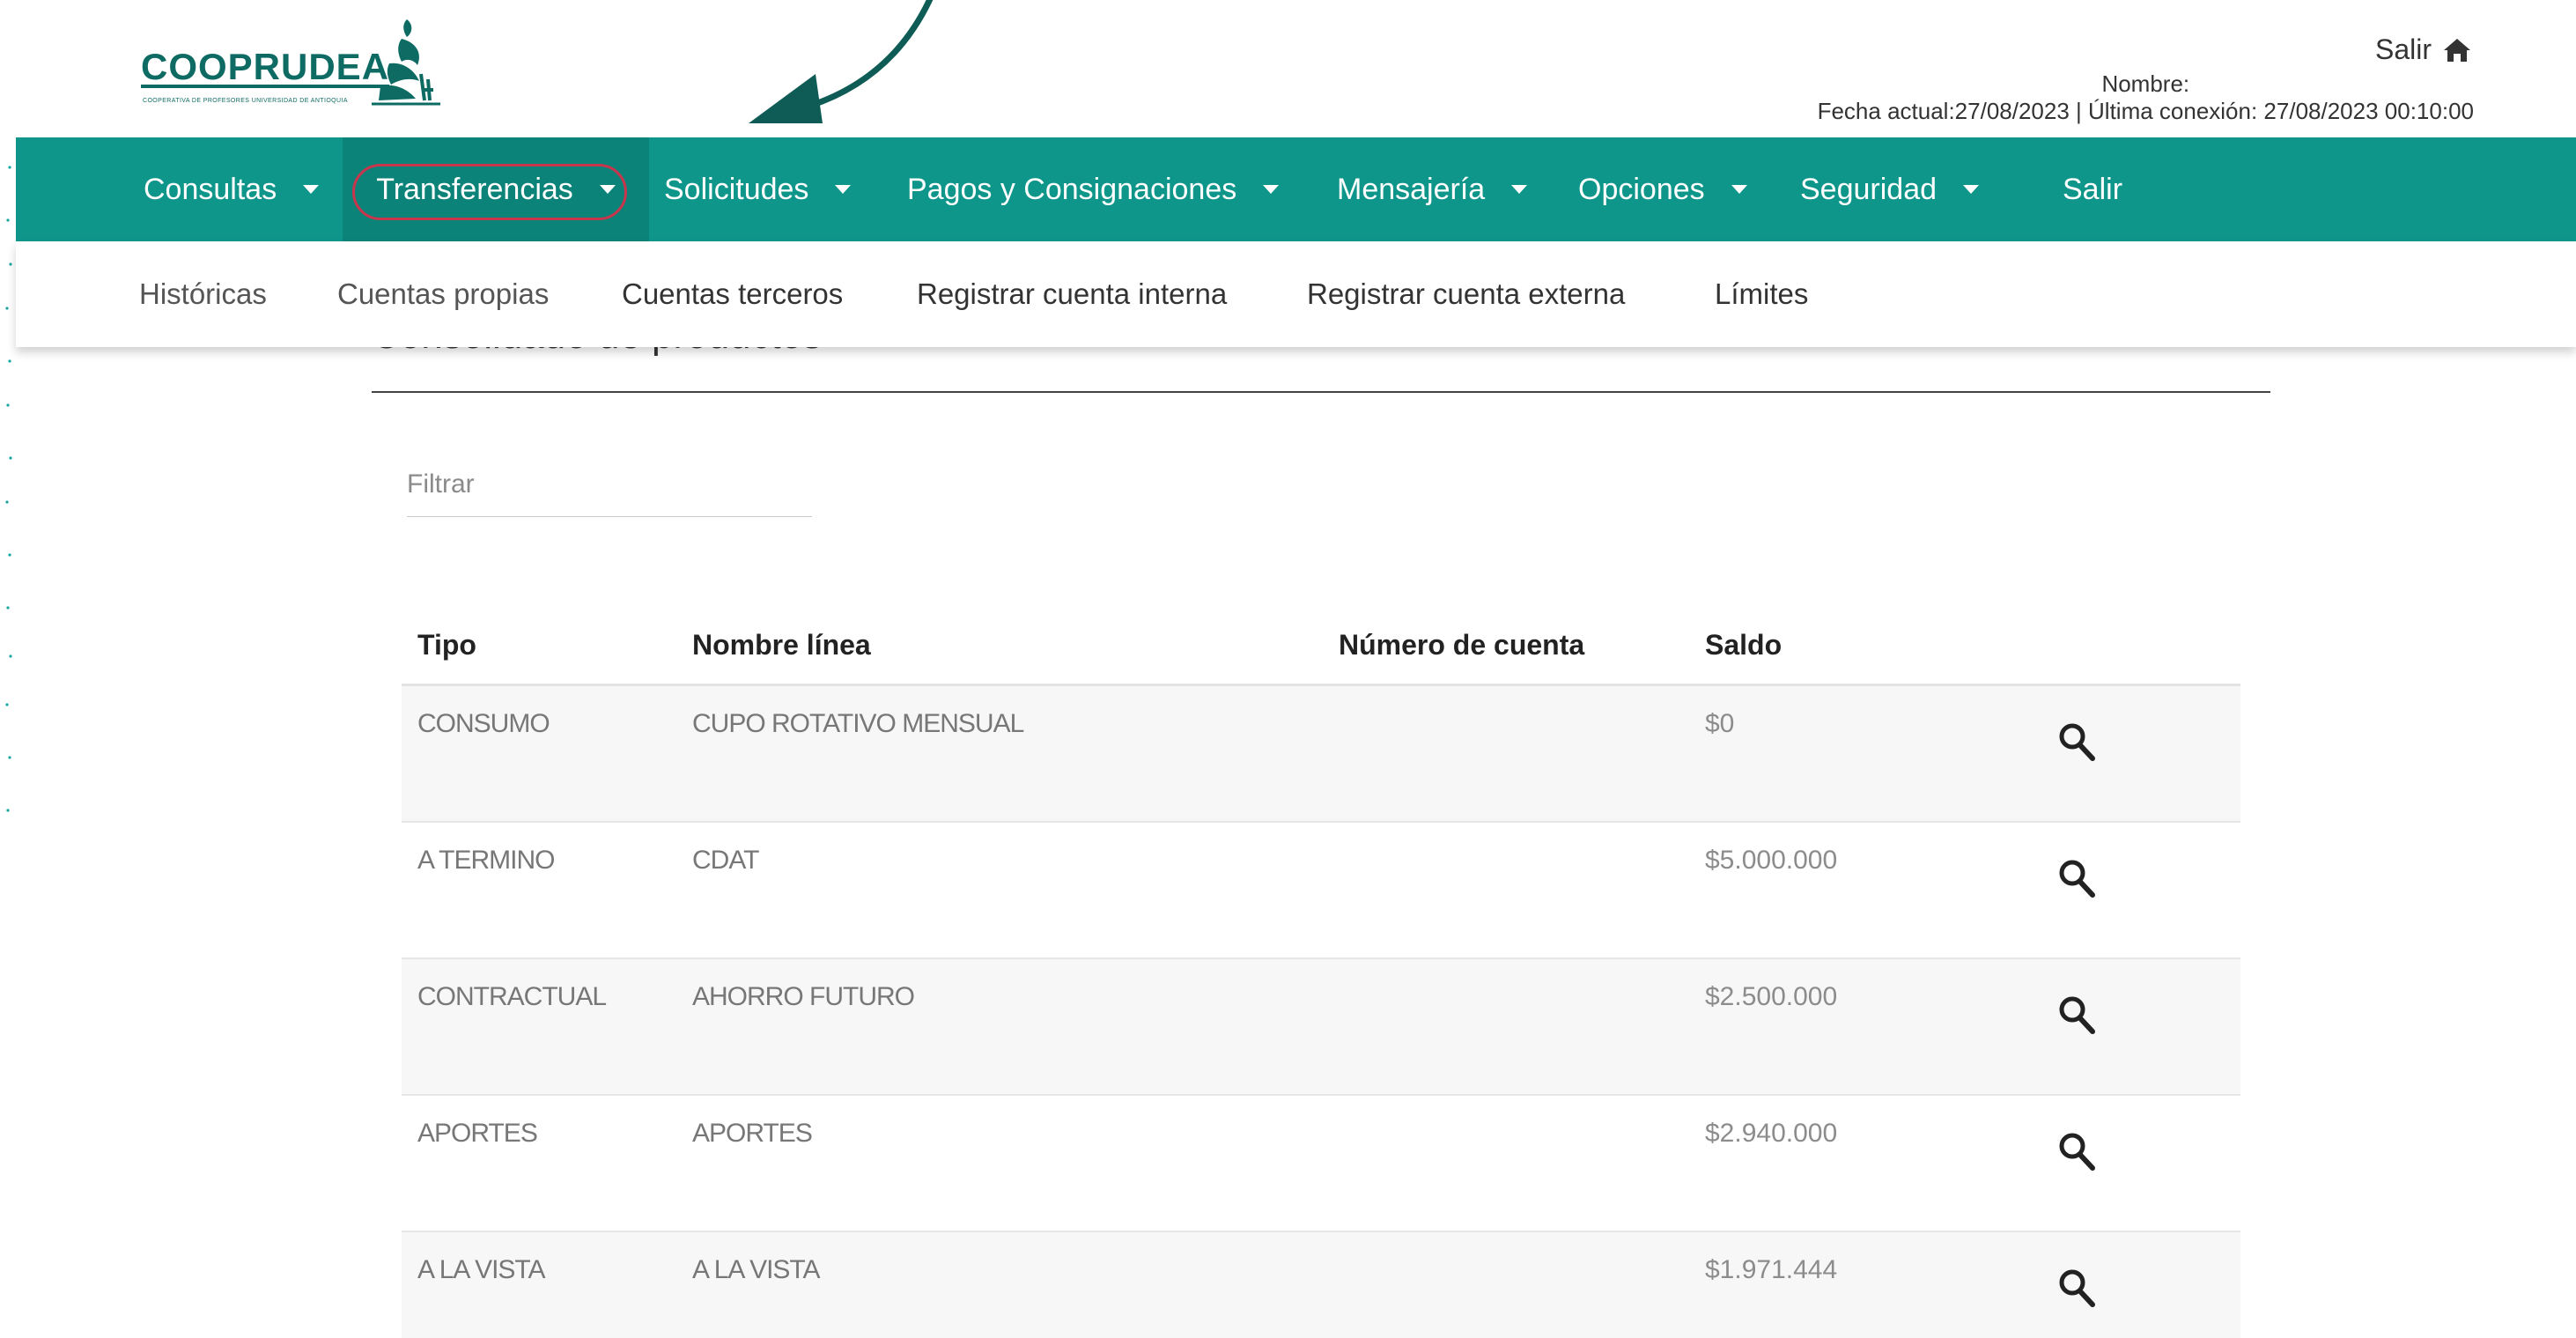 Image resolution: width=2576 pixels, height=1338 pixels. I want to click on cell-tipo: CONSUMO, so click(483, 723).